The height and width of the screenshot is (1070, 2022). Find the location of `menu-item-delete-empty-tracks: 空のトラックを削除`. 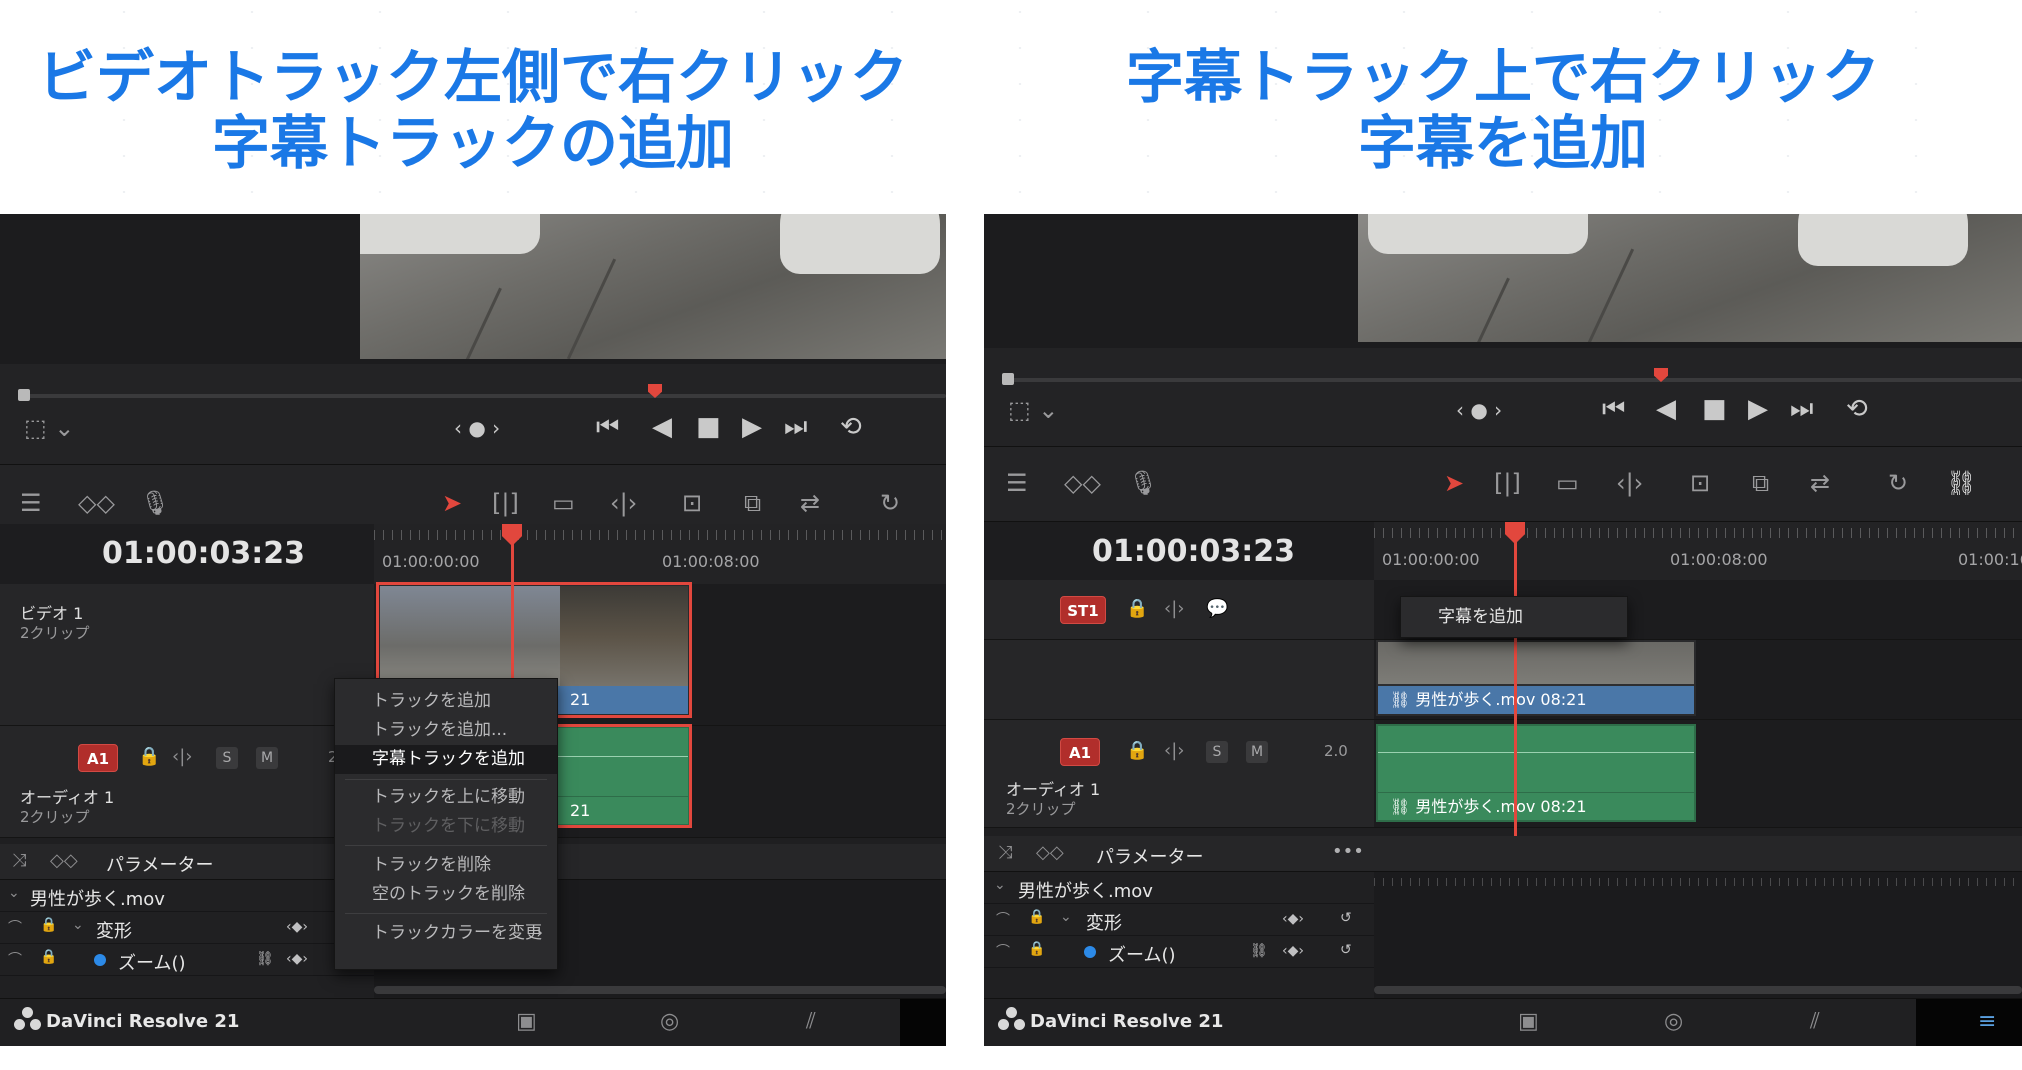

menu-item-delete-empty-tracks: 空のトラックを削除 is located at coordinates (446, 894).